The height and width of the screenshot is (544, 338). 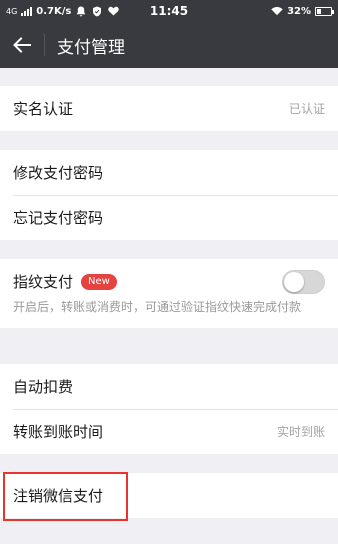 What do you see at coordinates (58, 173) in the screenshot?
I see `change-password-label: 修改支付密码` at bounding box center [58, 173].